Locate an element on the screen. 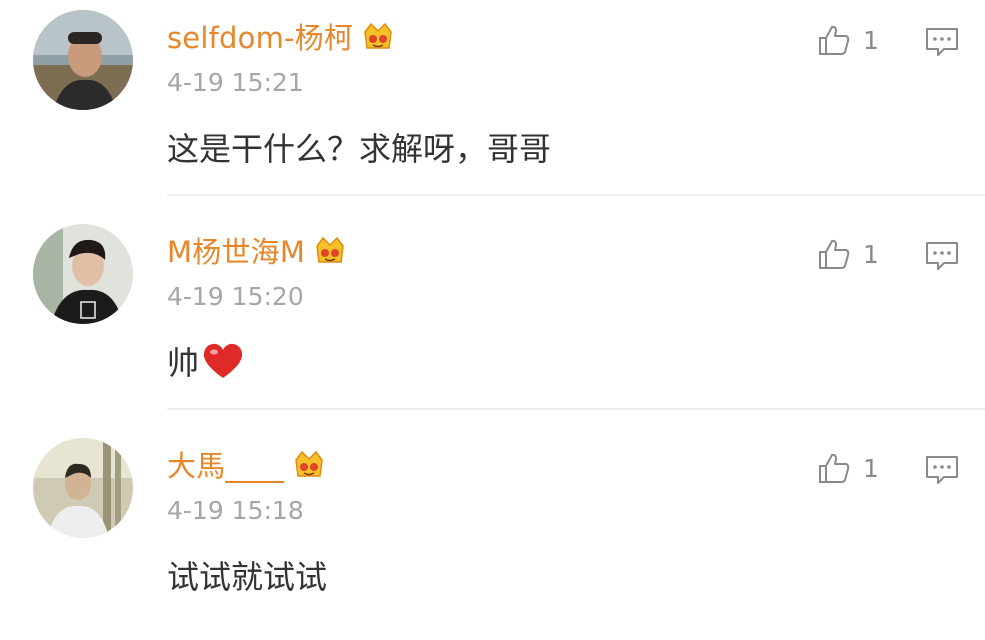 The height and width of the screenshot is (640, 985). comment-text-content: 这是干什么？求解呀，哥哥 is located at coordinates (359, 149).